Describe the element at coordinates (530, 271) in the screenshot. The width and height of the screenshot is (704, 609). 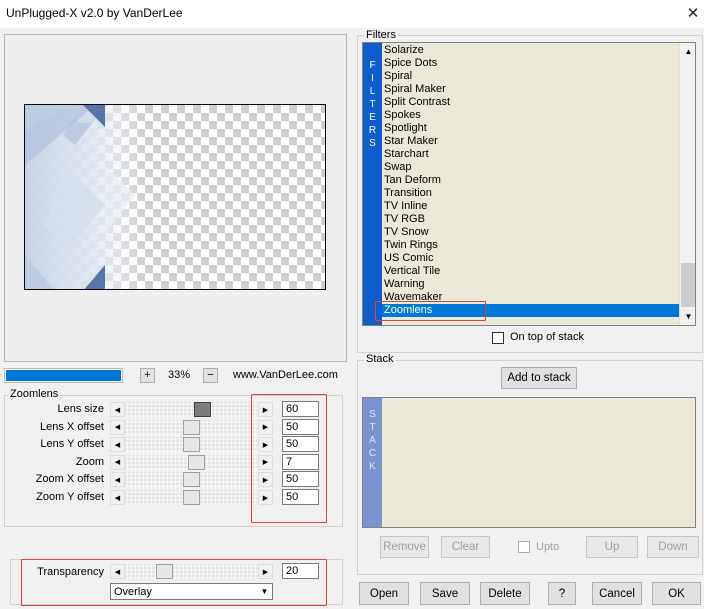
I see `filter-item: Vertical Tile` at that location.